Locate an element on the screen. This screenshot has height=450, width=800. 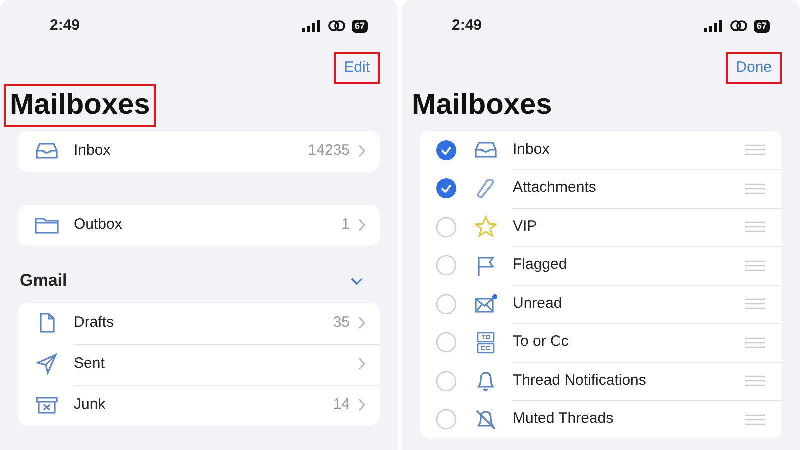
mailbox-name: Unread is located at coordinates (537, 304).